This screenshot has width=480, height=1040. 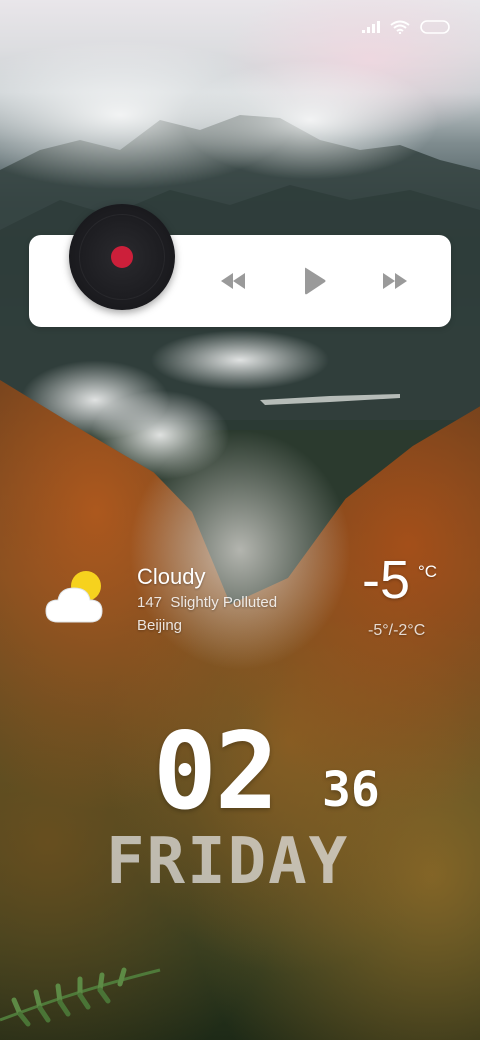 I want to click on disc-center, so click(x=122, y=257).